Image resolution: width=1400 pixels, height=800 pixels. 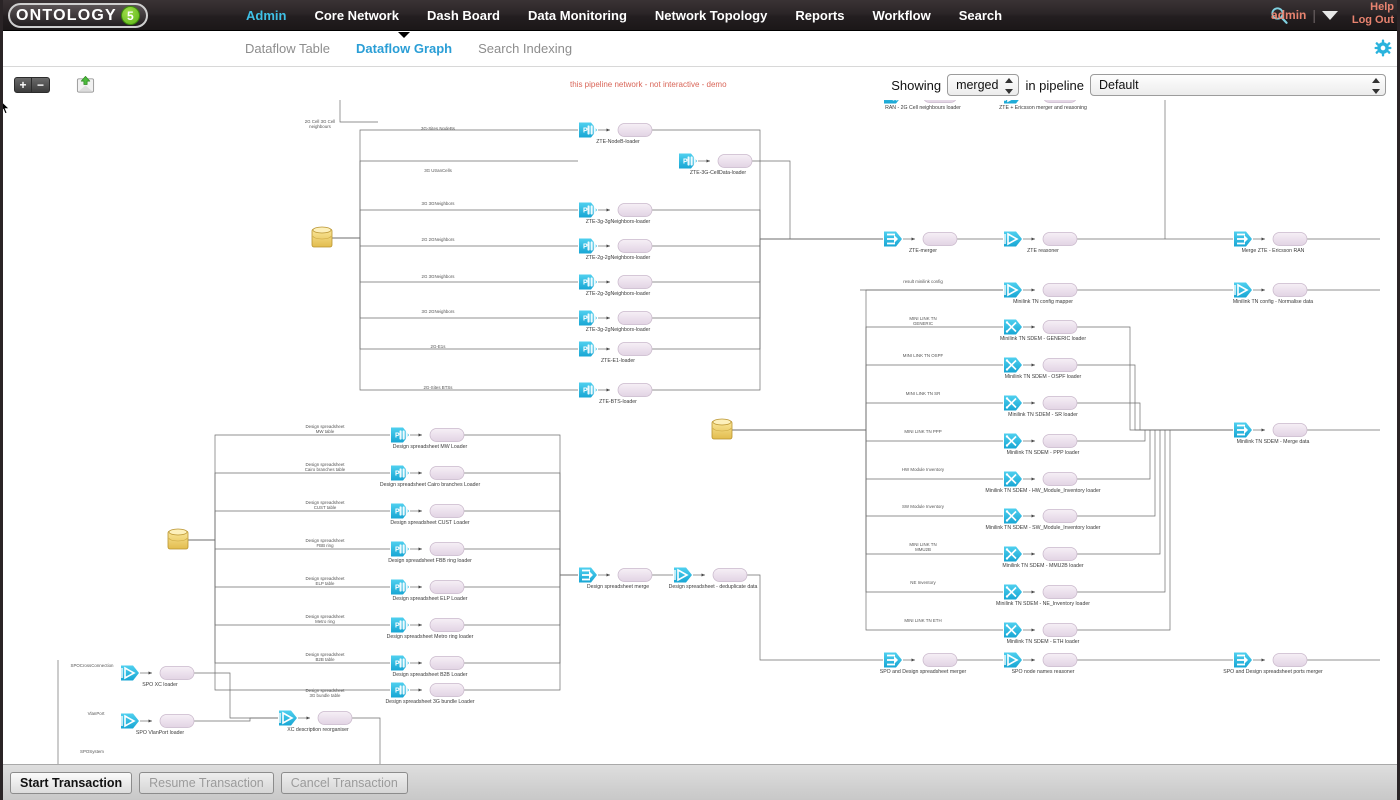 I want to click on chevron-down-icon, so click(x=1330, y=15).